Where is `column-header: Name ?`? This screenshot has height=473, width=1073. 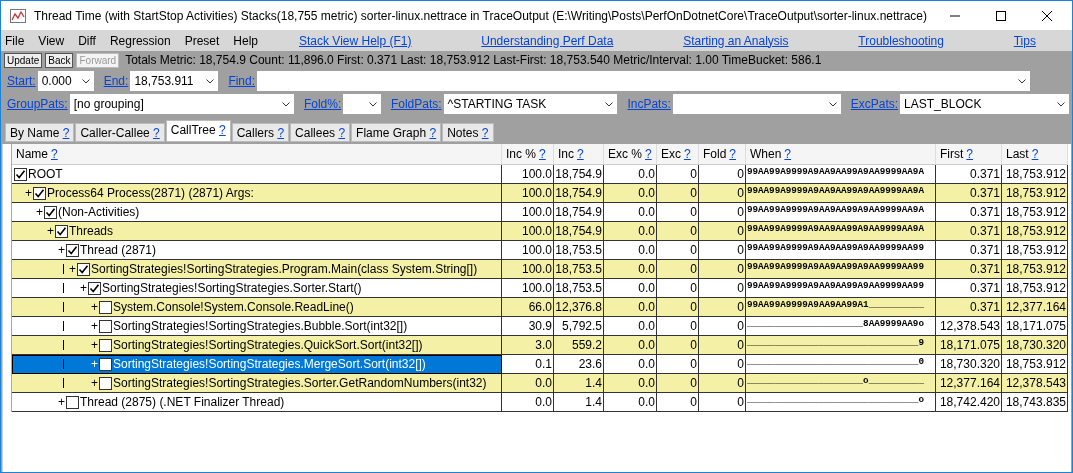 column-header: Name ? is located at coordinates (257, 154).